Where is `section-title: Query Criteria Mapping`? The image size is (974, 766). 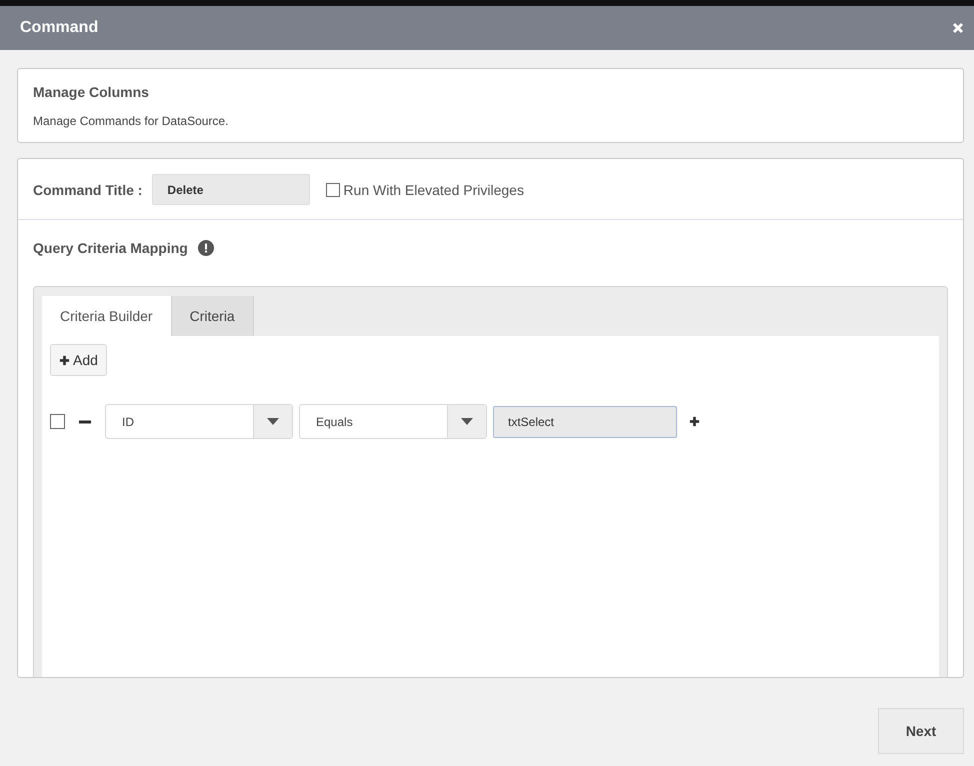
section-title: Query Criteria Mapping is located at coordinates (110, 248).